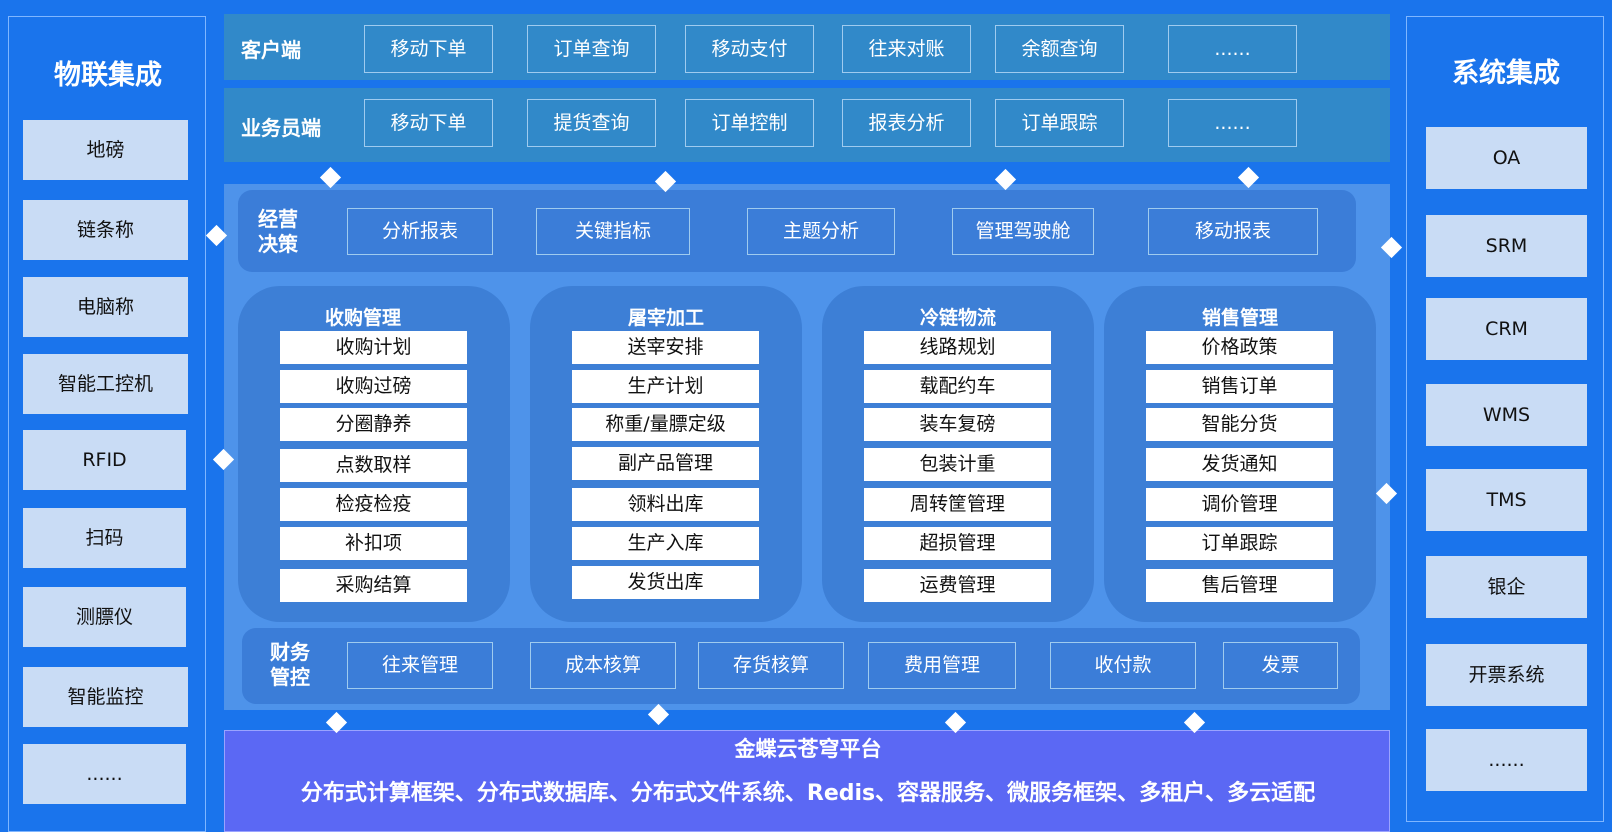 The image size is (1612, 832). Describe the element at coordinates (428, 123) in the screenshot. I see `sales-rep-item: 移动下单` at that location.